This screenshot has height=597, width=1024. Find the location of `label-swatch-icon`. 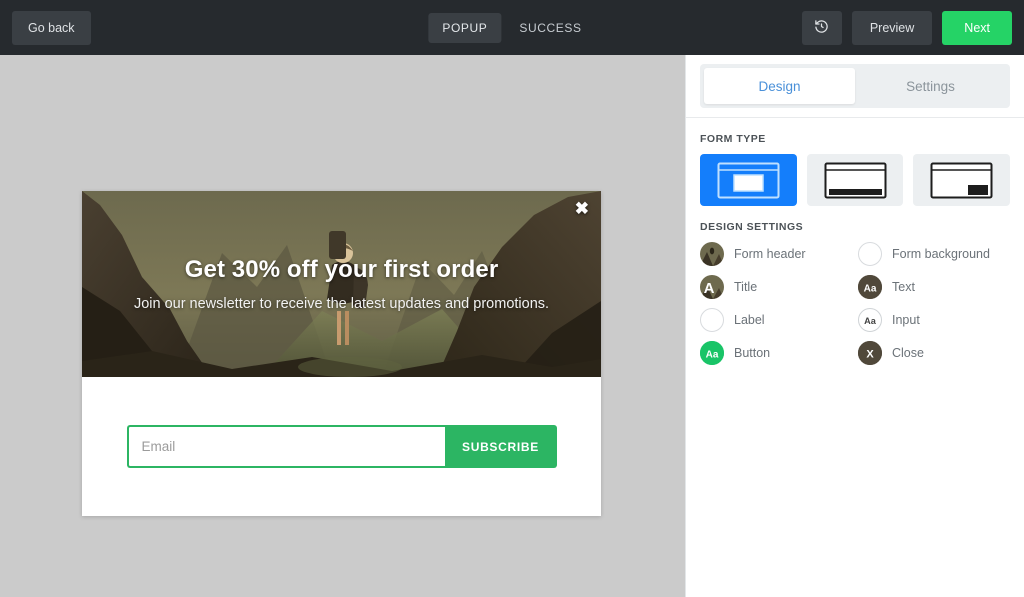

label-swatch-icon is located at coordinates (712, 320).